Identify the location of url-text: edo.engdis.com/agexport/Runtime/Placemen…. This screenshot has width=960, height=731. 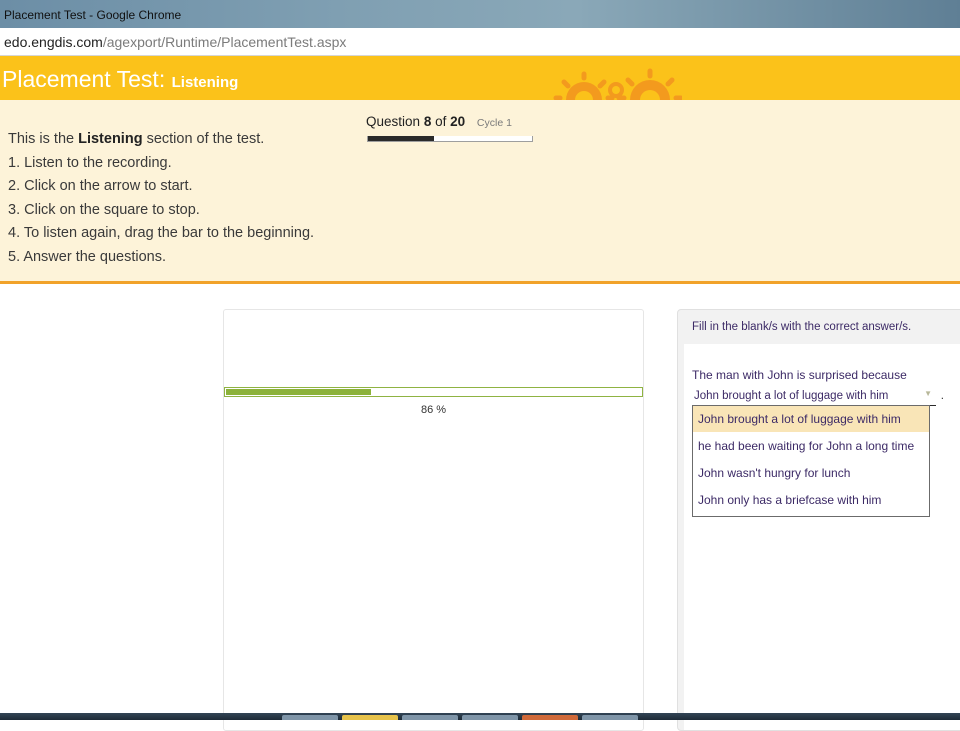
(175, 42).